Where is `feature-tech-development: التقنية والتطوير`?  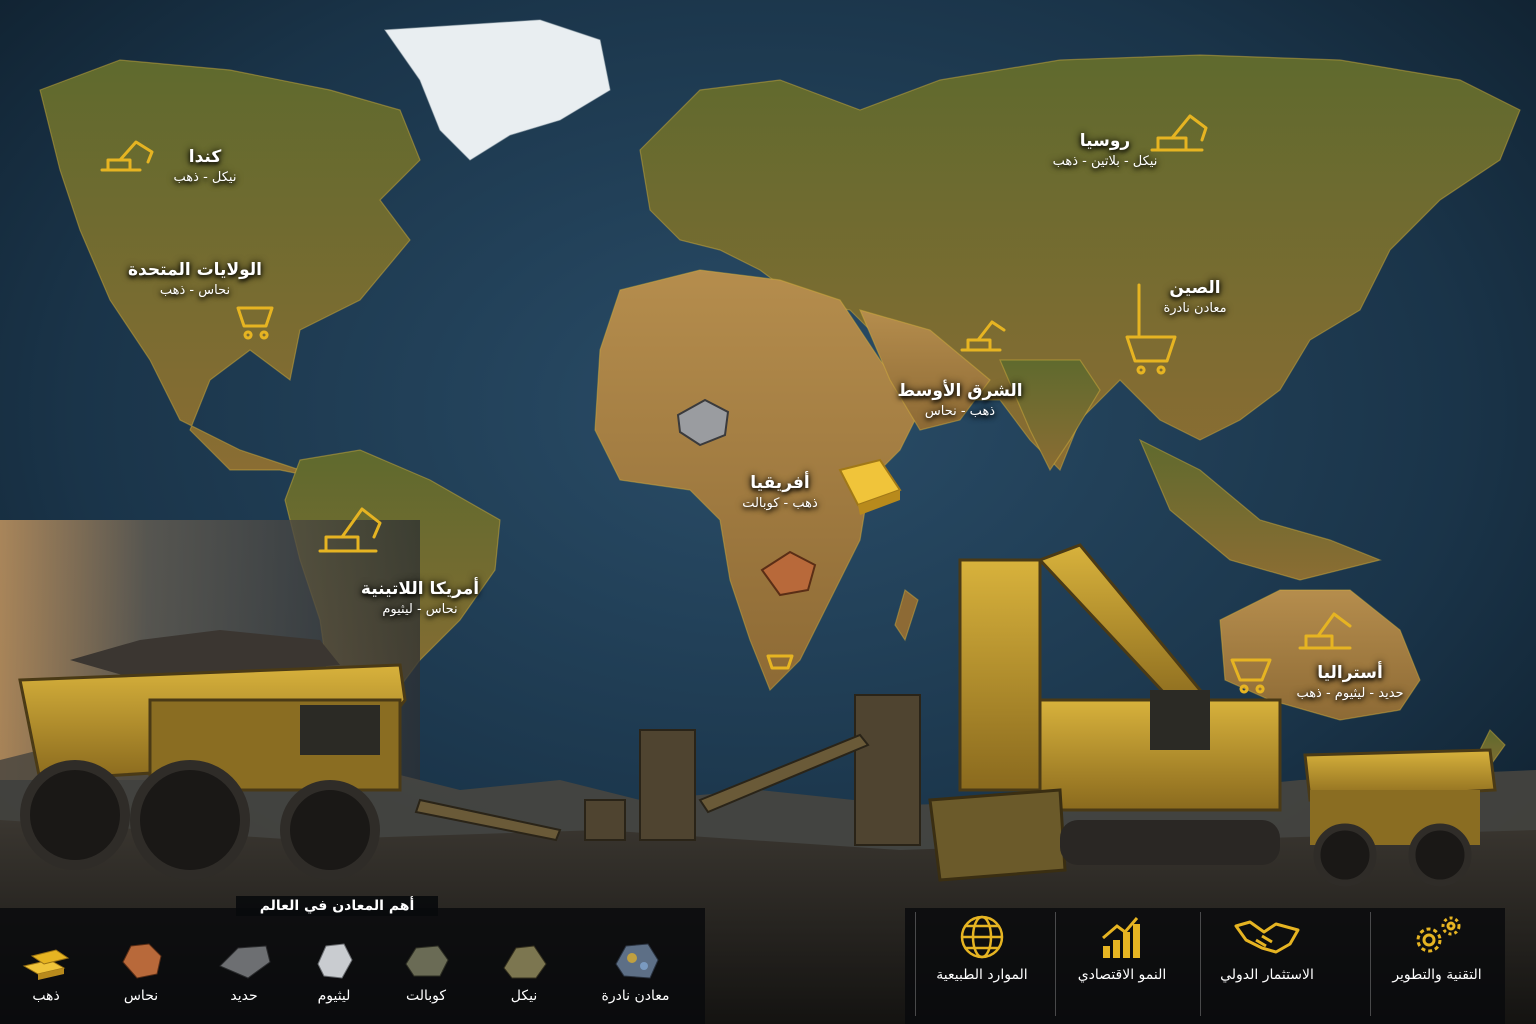
feature-tech-development: التقنية والتطوير is located at coordinates (1436, 964).